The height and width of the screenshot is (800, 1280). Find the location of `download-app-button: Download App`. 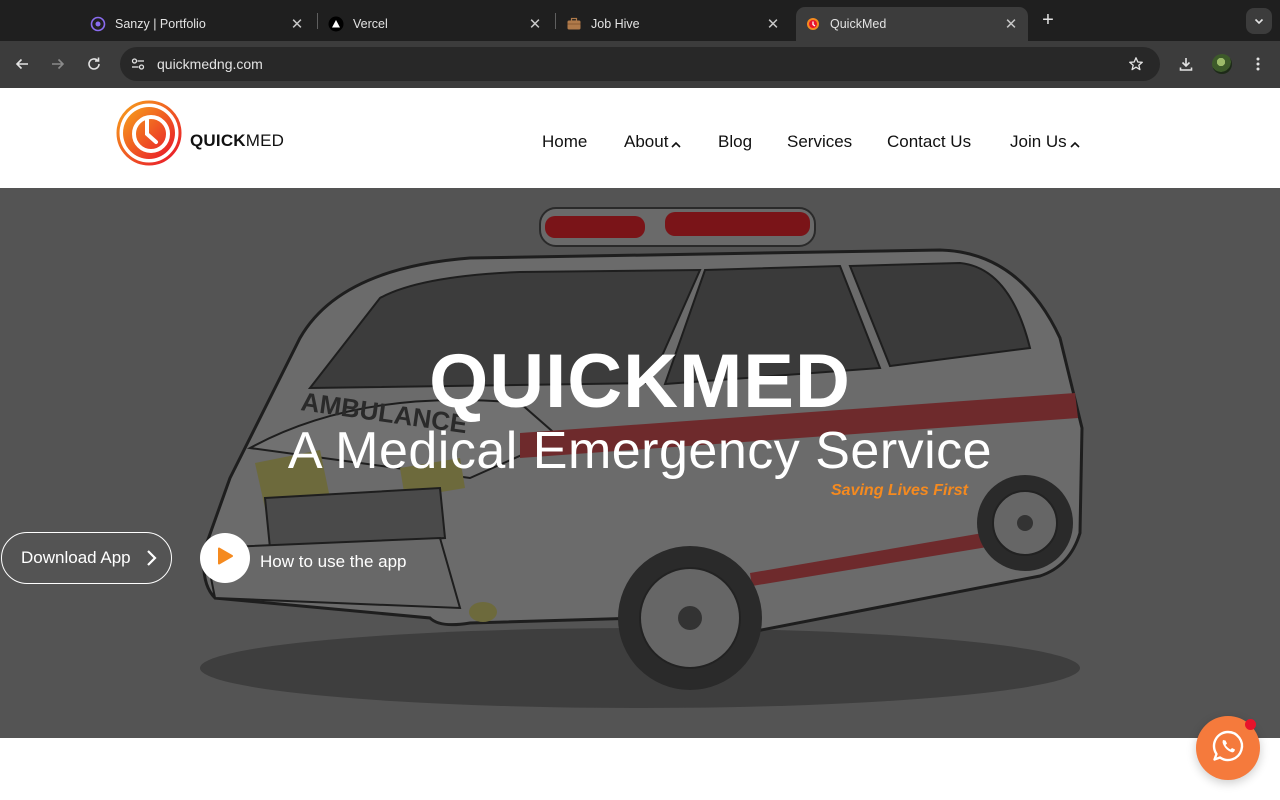

download-app-button: Download App is located at coordinates (86, 558).